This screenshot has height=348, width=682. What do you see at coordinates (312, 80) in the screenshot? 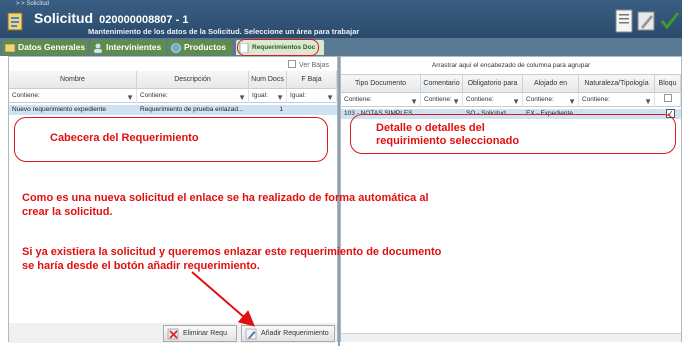
I see `column-f-baja: F Baja` at bounding box center [312, 80].